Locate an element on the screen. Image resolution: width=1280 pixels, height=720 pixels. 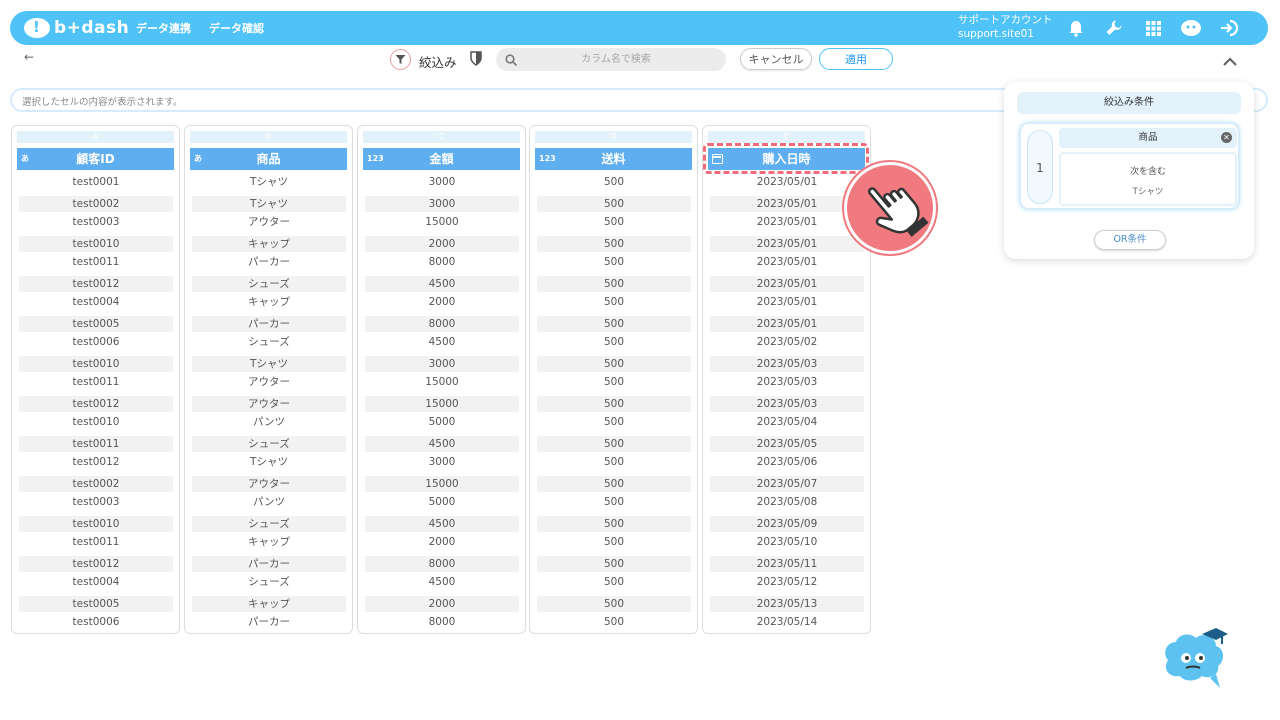
column-header: 123 金額 is located at coordinates (441, 159).